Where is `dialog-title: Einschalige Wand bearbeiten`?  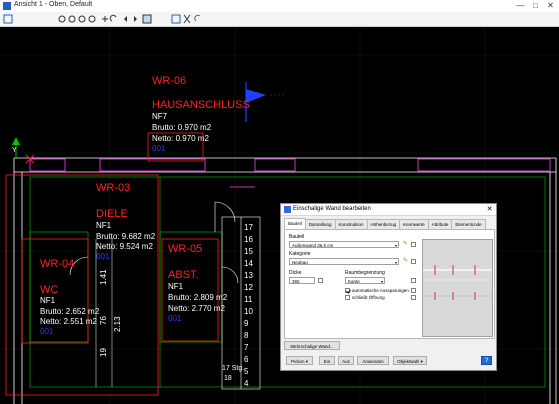
dialog-title: Einschalige Wand bearbeiten is located at coordinates (332, 209).